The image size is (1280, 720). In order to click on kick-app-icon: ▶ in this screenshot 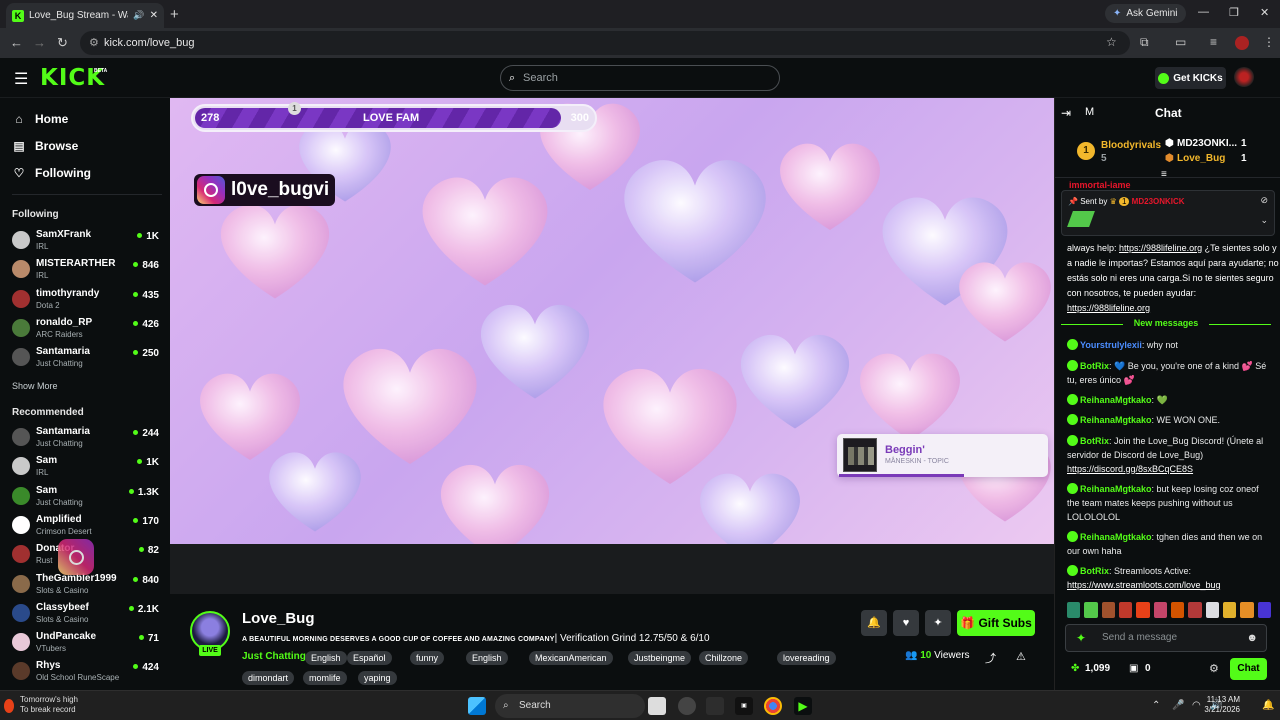, I will do `click(803, 706)`.